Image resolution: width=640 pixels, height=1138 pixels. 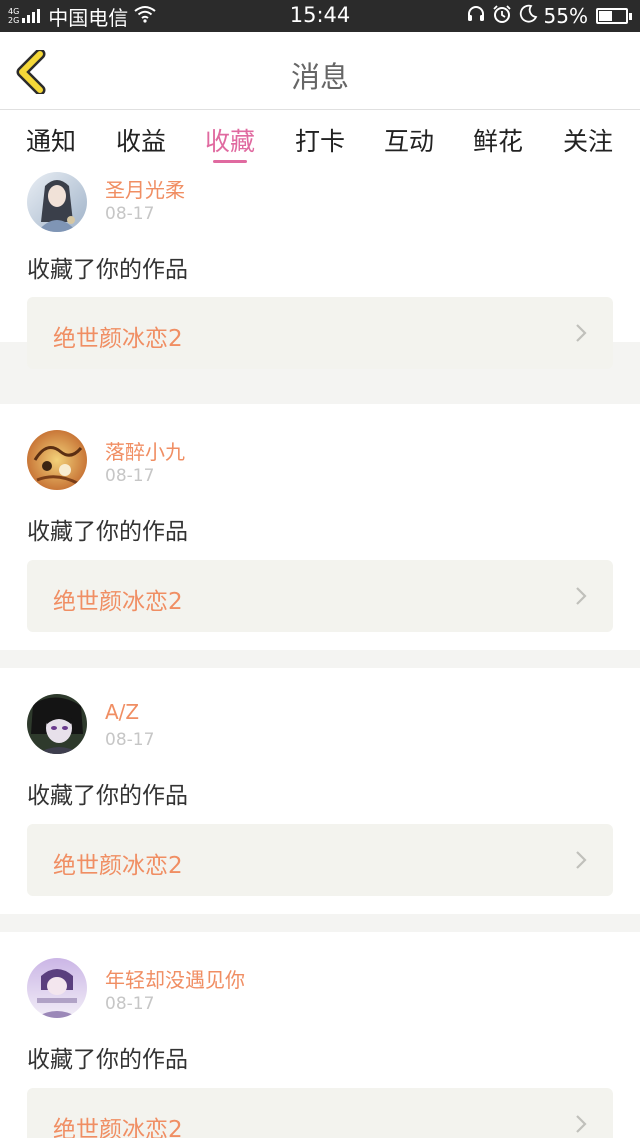 What do you see at coordinates (319, 77) in the screenshot?
I see `page-title: 消息` at bounding box center [319, 77].